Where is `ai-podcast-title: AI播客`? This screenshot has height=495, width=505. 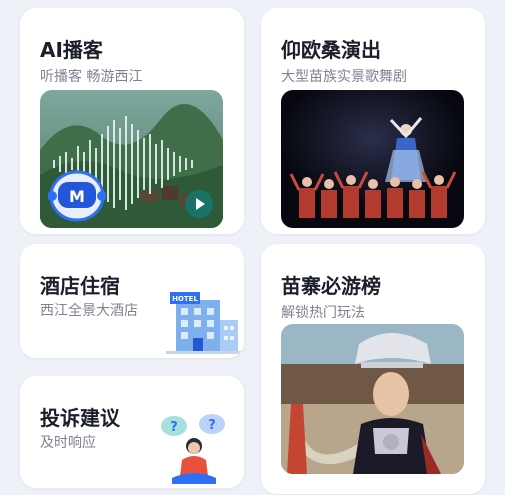
ai-podcast-title: AI播客 is located at coordinates (71, 50).